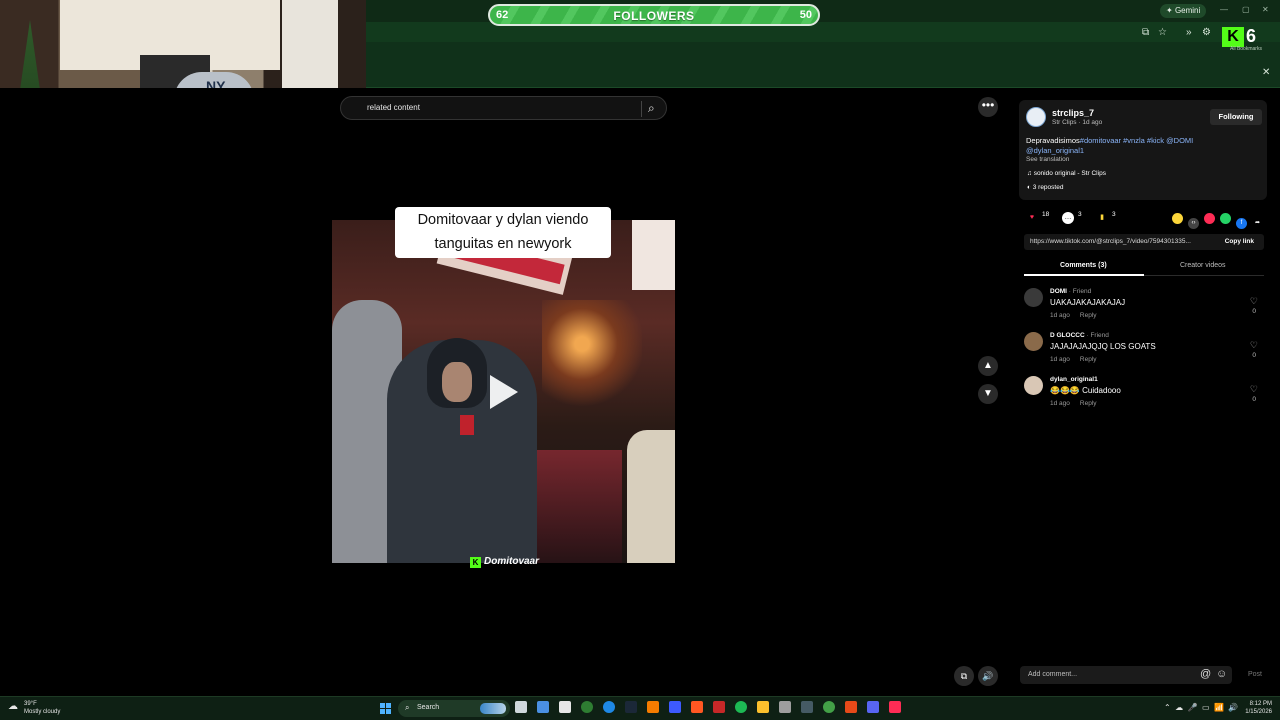  I want to click on play-icon, so click(504, 392).